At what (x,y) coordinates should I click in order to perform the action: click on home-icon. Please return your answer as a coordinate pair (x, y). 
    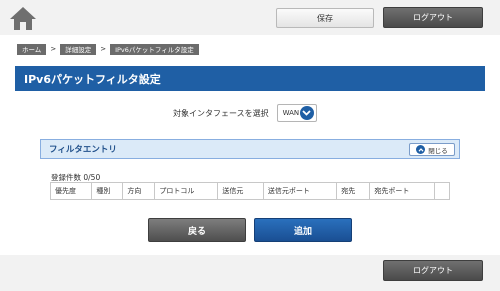
    Looking at the image, I should click on (23, 18).